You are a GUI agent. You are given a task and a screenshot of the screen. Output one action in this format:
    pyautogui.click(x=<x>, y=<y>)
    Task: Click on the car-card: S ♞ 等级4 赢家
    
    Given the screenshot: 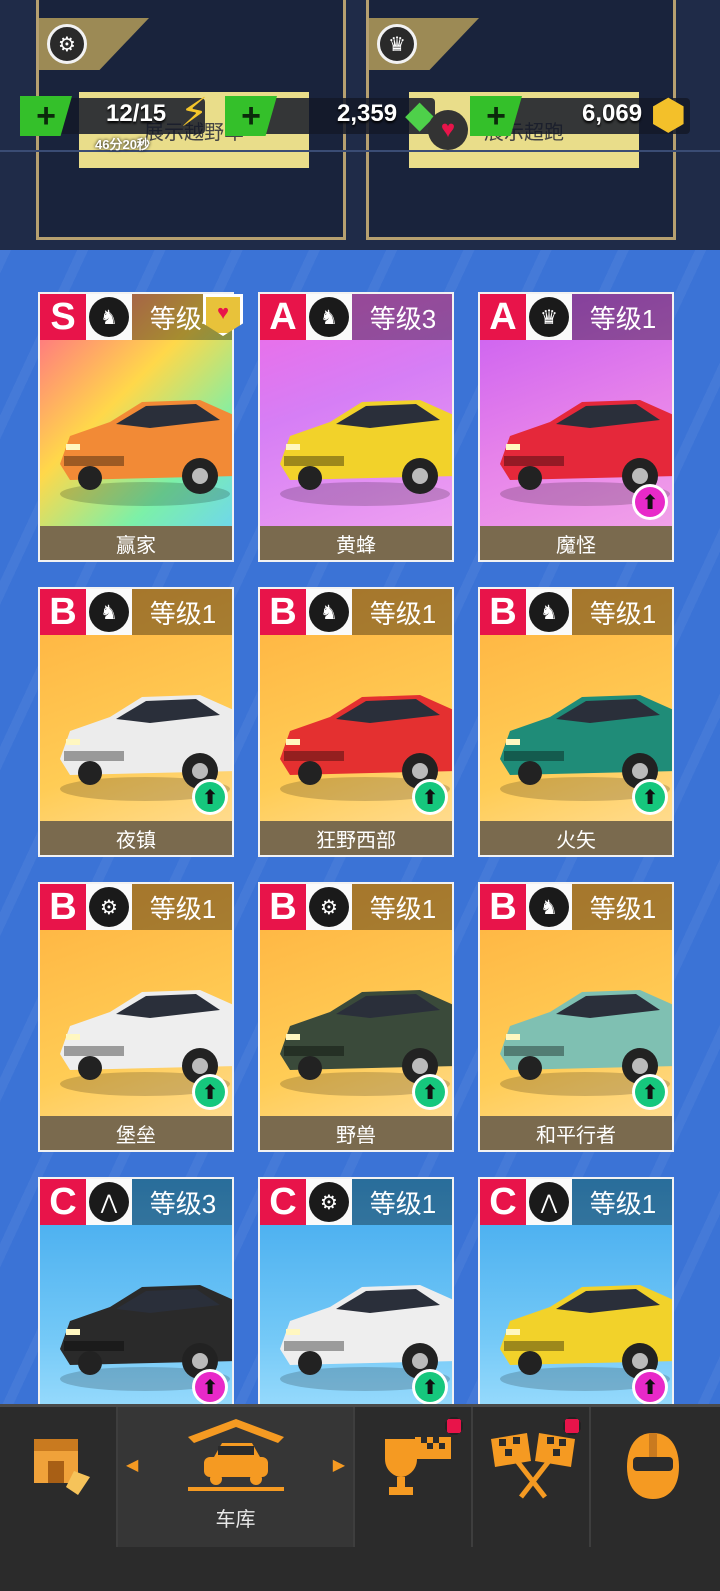 What is the action you would take?
    pyautogui.click(x=136, y=427)
    